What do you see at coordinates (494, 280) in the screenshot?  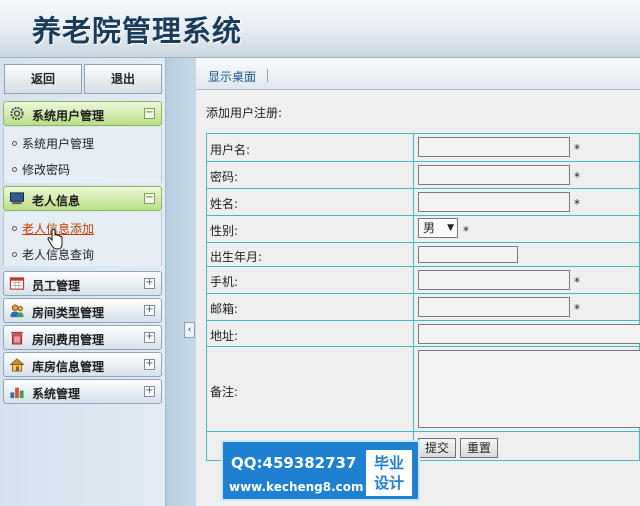 I see `phone-input` at bounding box center [494, 280].